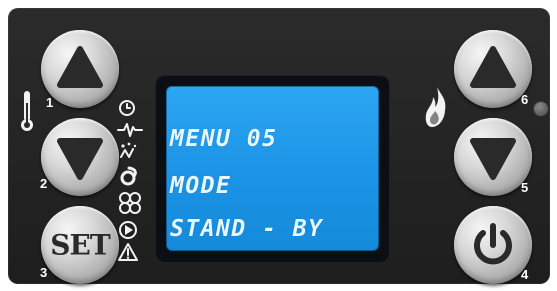  What do you see at coordinates (493, 244) in the screenshot?
I see `power-icon` at bounding box center [493, 244].